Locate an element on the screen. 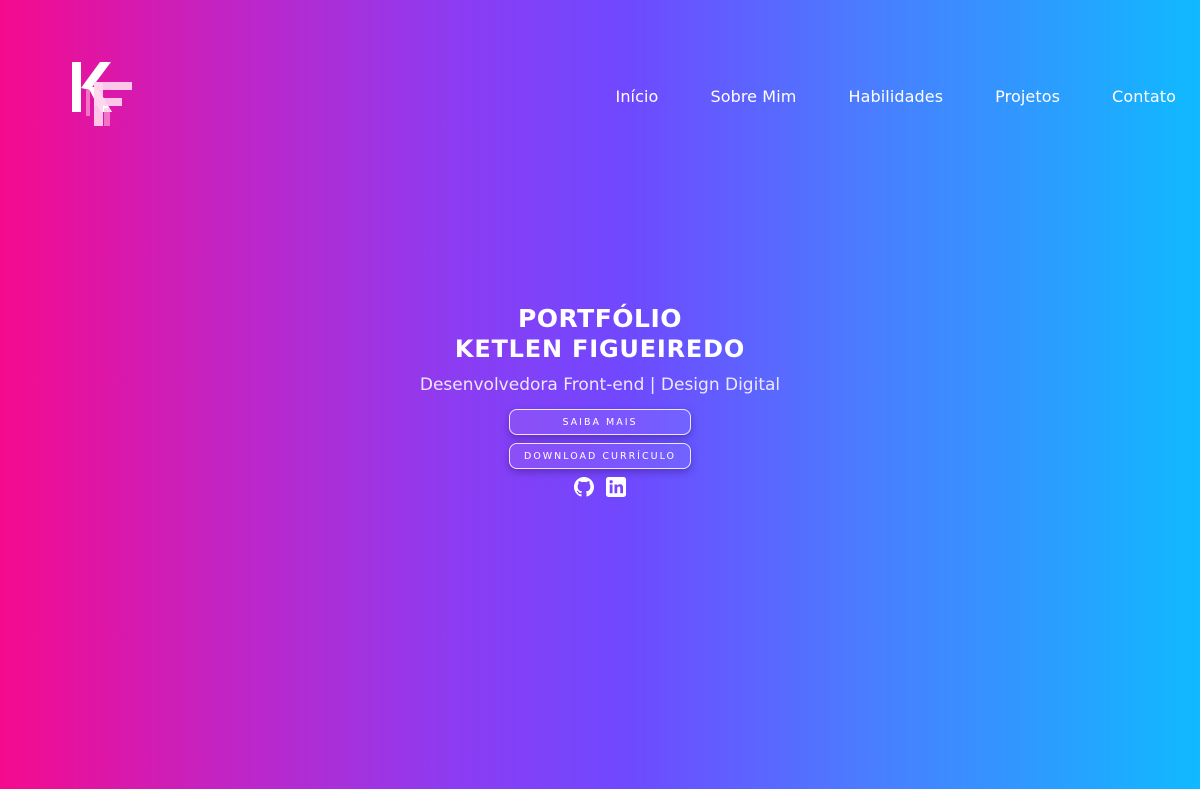 The width and height of the screenshot is (1200, 789). page-title: PORTFÓLIO is located at coordinates (600, 318).